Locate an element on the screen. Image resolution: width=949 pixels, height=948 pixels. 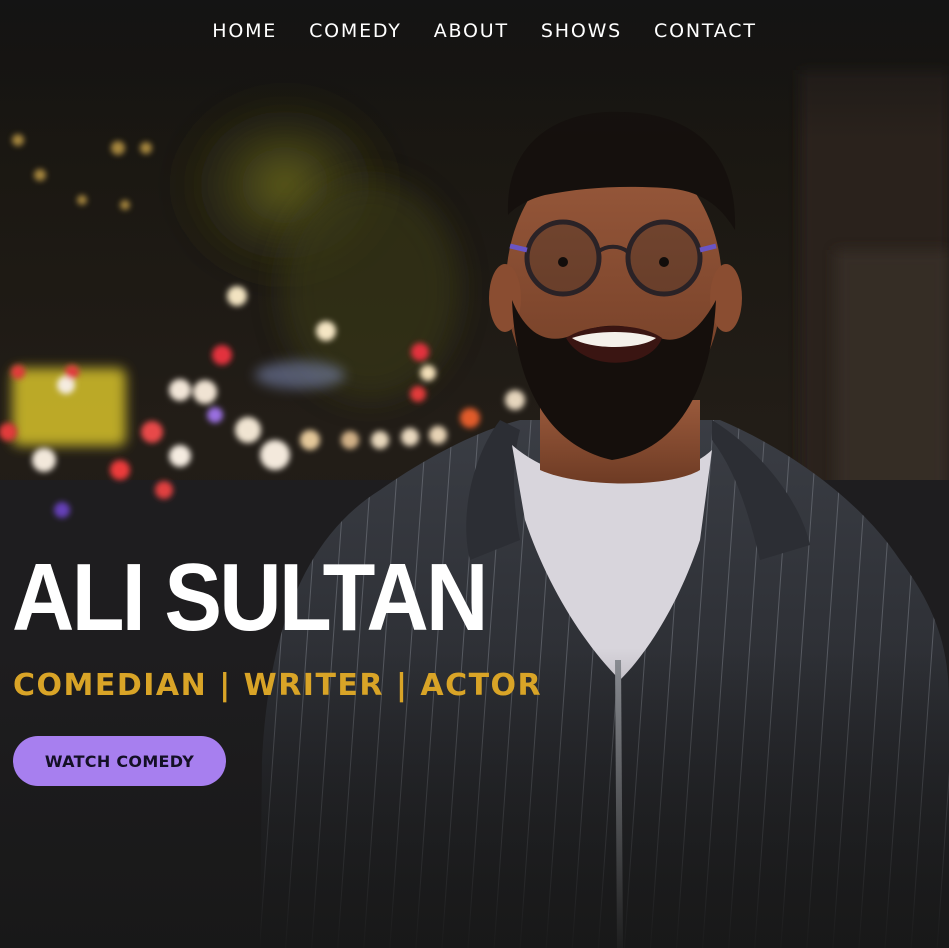
main-nav: HOME COMEDY ABOUT SHOWS CONTACT is located at coordinates (474, 31).